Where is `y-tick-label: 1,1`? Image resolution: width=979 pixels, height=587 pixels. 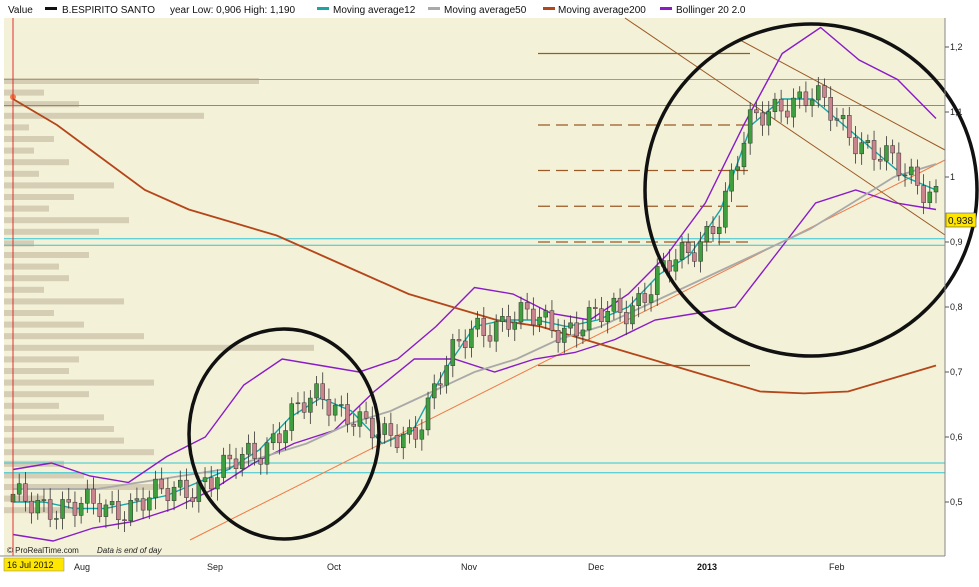 y-tick-label: 1,1 is located at coordinates (956, 112).